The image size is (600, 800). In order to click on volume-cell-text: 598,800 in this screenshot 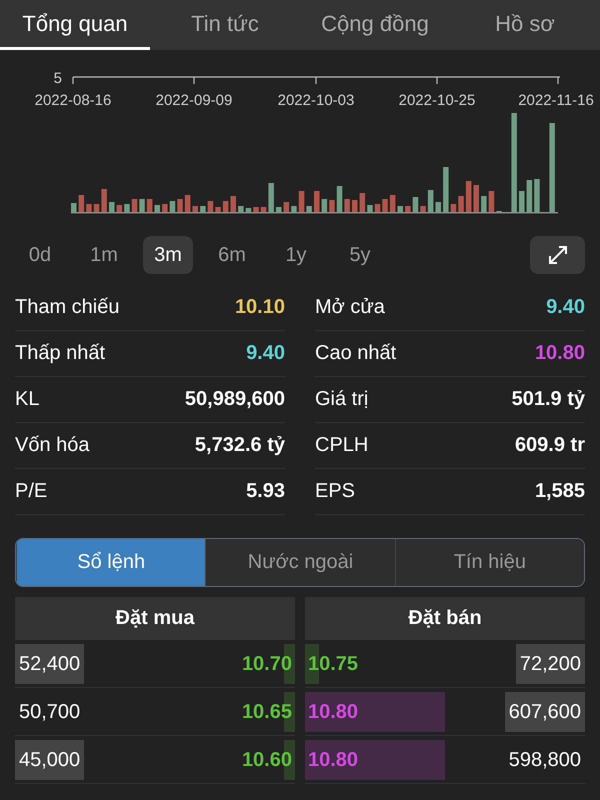, I will do `click(545, 760)`.